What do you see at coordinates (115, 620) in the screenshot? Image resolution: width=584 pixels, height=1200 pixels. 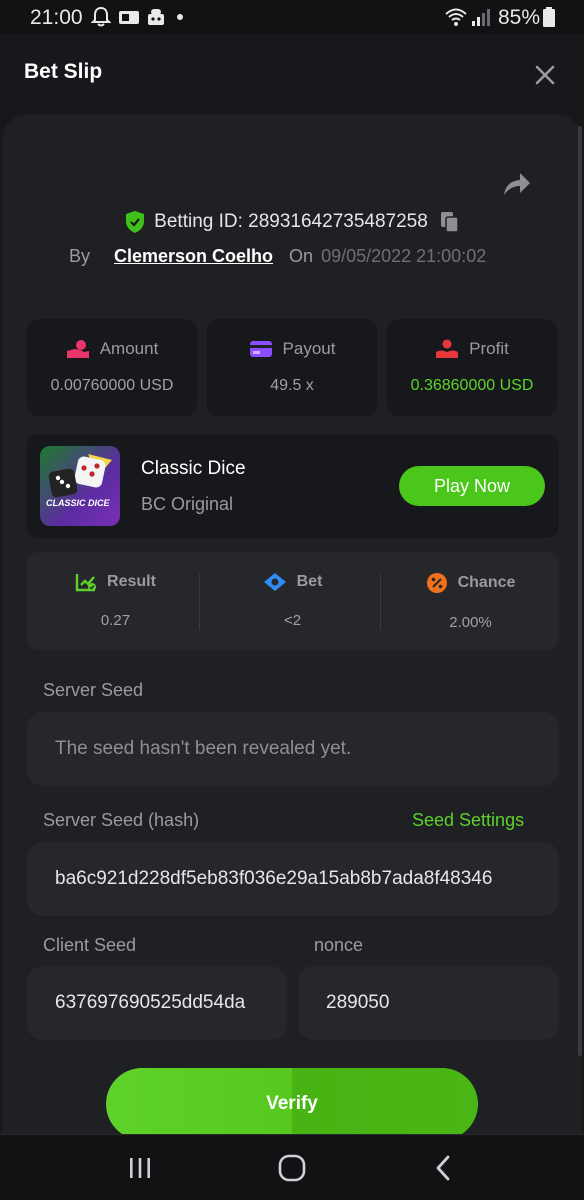 I see `result-value: 0.27` at bounding box center [115, 620].